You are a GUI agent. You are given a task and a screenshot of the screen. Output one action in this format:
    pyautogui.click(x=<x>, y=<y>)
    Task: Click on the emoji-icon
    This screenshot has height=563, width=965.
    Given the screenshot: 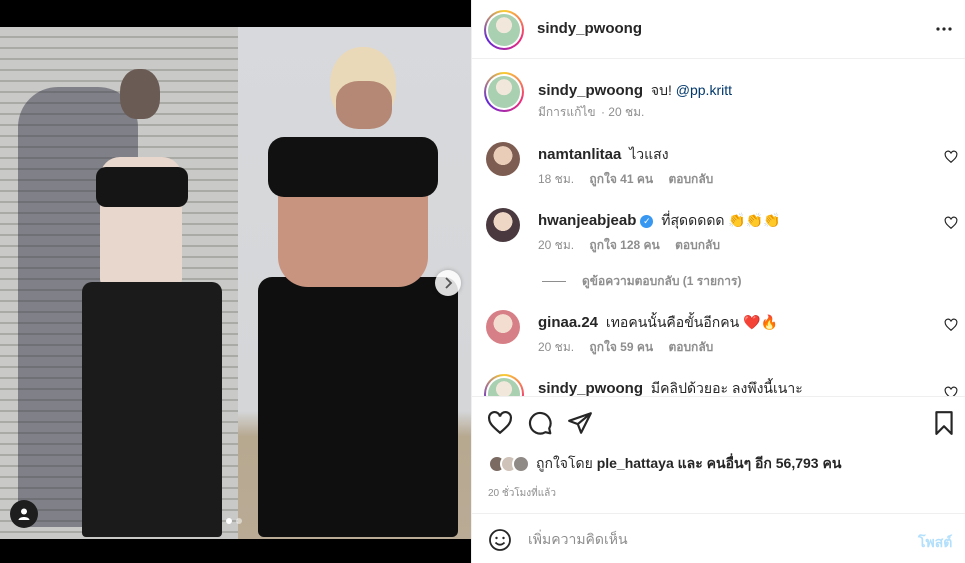 What is the action you would take?
    pyautogui.click(x=500, y=540)
    